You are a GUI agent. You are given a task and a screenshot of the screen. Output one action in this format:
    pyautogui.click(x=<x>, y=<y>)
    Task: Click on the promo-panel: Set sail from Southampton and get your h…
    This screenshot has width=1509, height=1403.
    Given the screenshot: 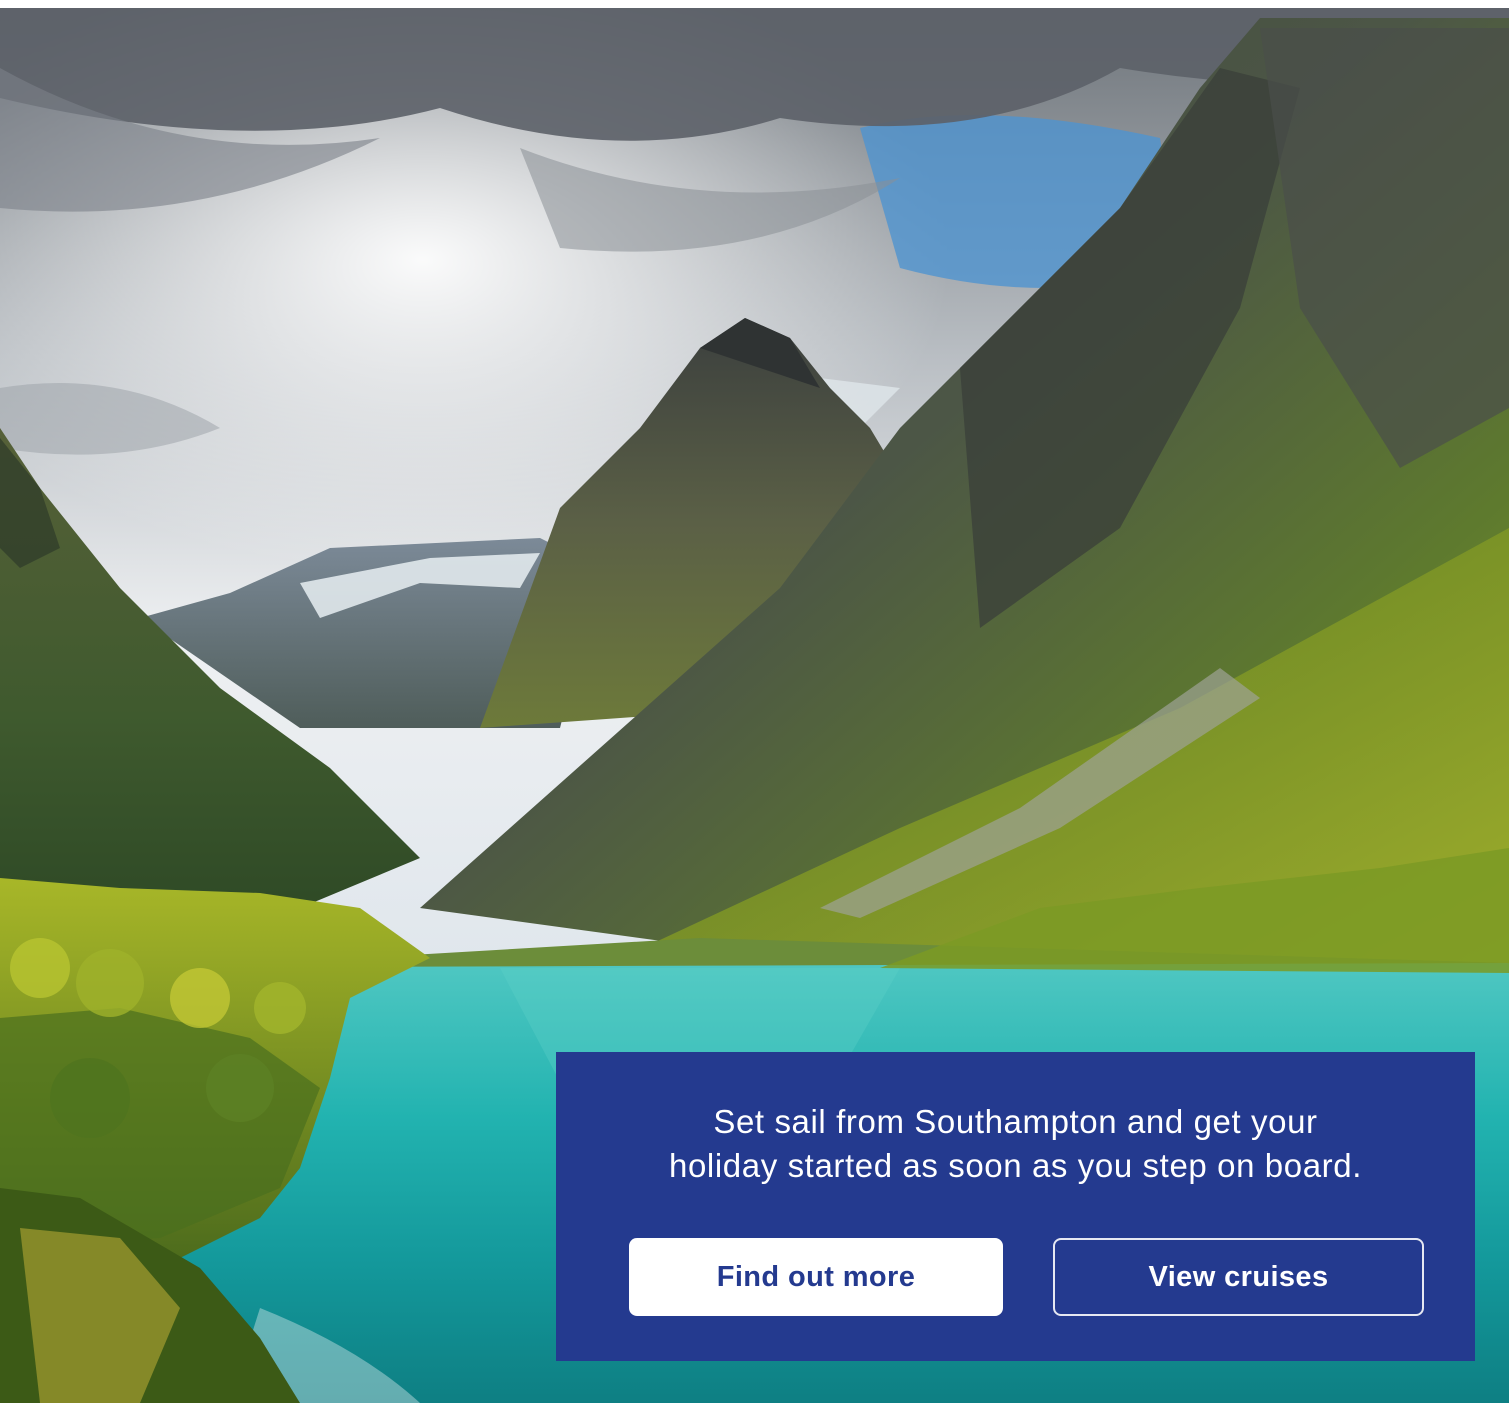 What is the action you would take?
    pyautogui.click(x=1015, y=1206)
    